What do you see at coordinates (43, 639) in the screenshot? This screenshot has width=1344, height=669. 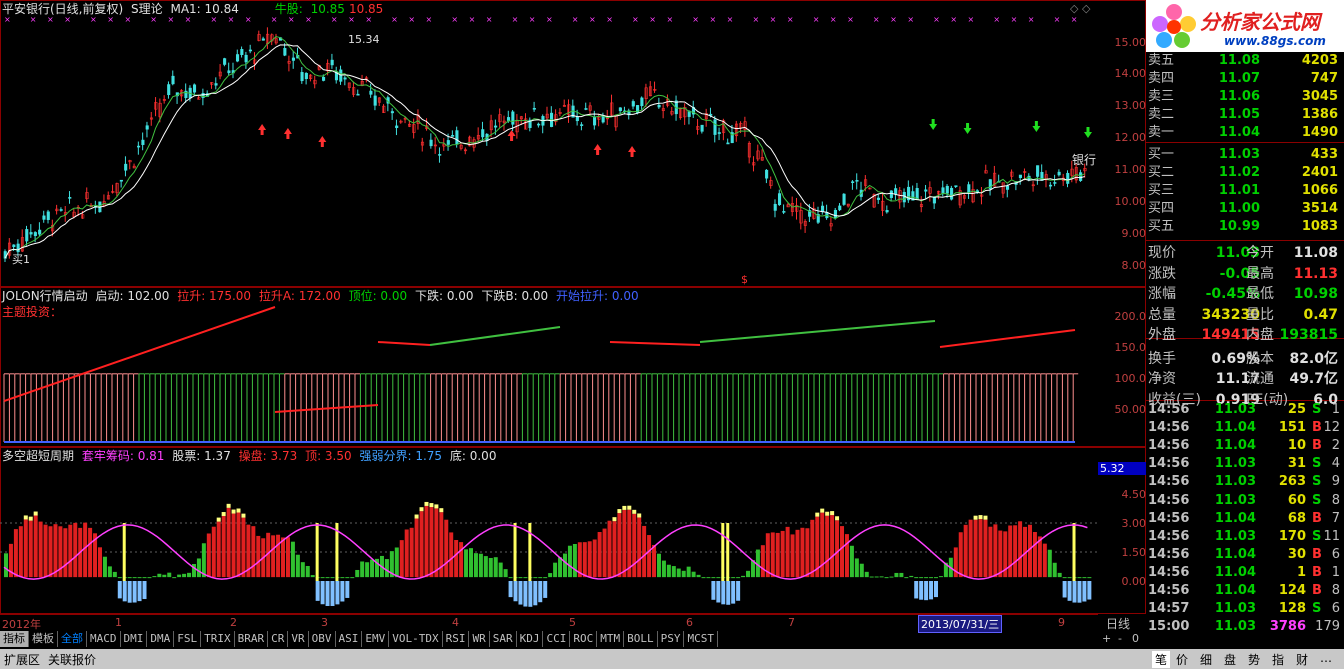 I see `tab-模板: 模板` at bounding box center [43, 639].